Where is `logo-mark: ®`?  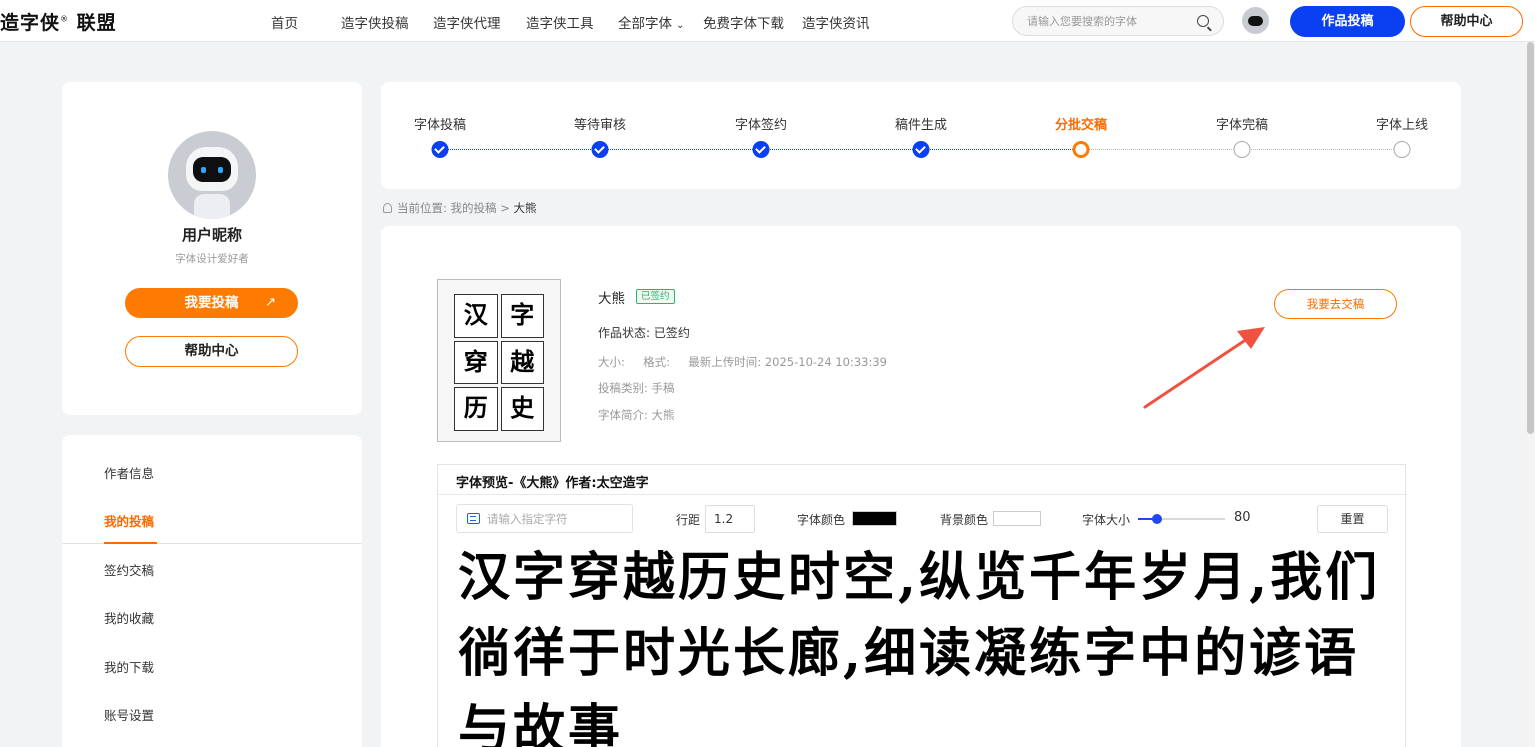 logo-mark: ® is located at coordinates (65, 19).